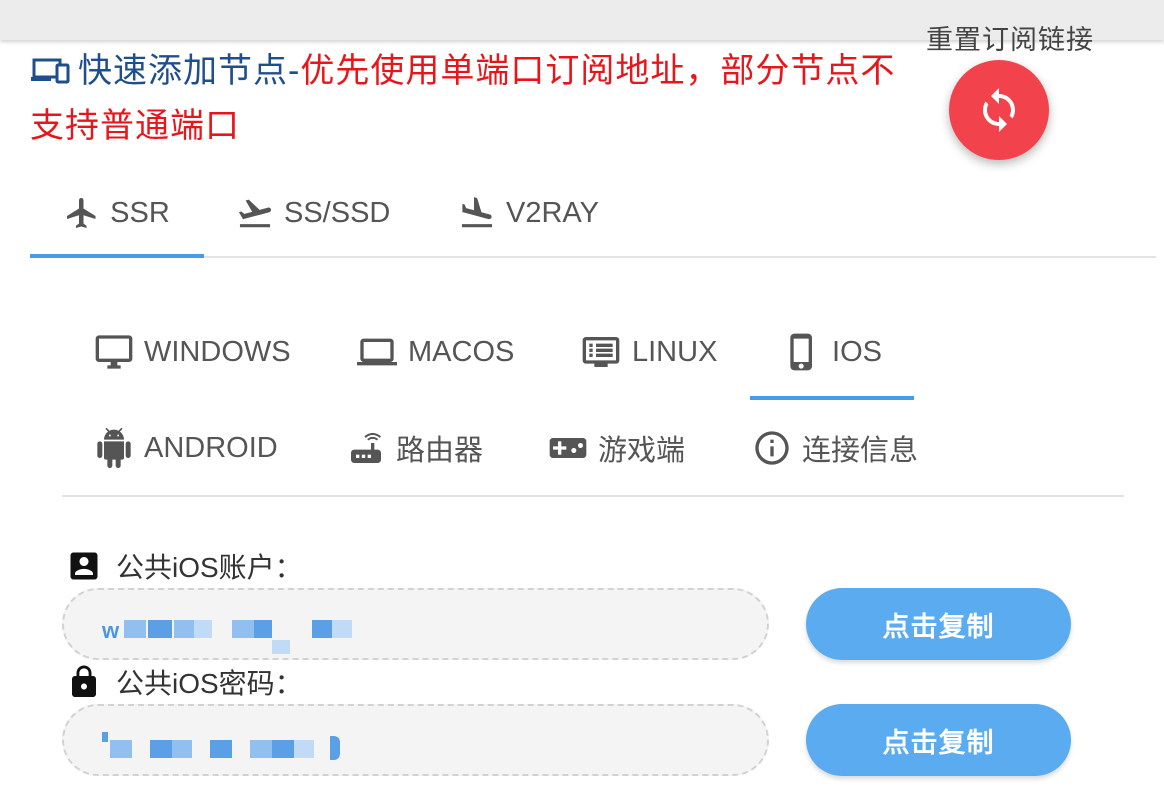 This screenshot has height=800, width=1164. What do you see at coordinates (772, 448) in the screenshot?
I see `info-icon` at bounding box center [772, 448].